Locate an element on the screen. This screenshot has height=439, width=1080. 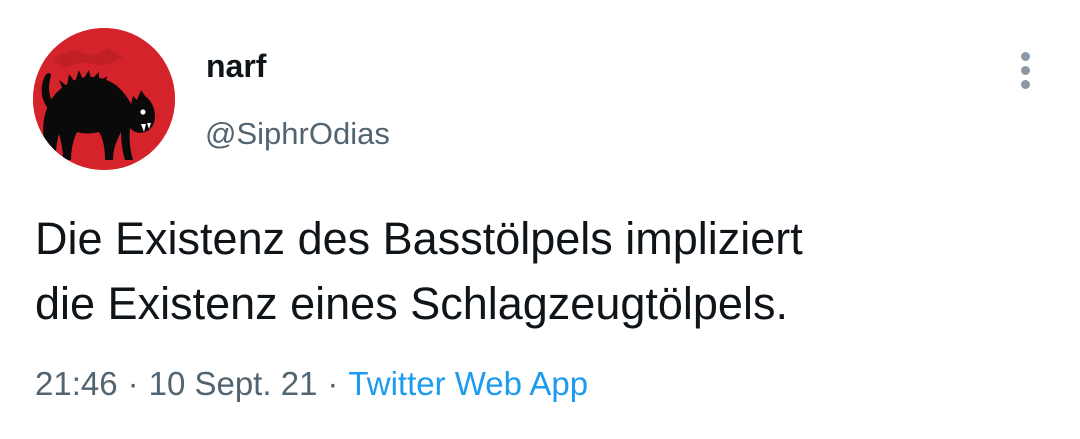
tweet-meta: 21:46 · 10 Sept. 21 · Twitter Web App is located at coordinates (311, 384).